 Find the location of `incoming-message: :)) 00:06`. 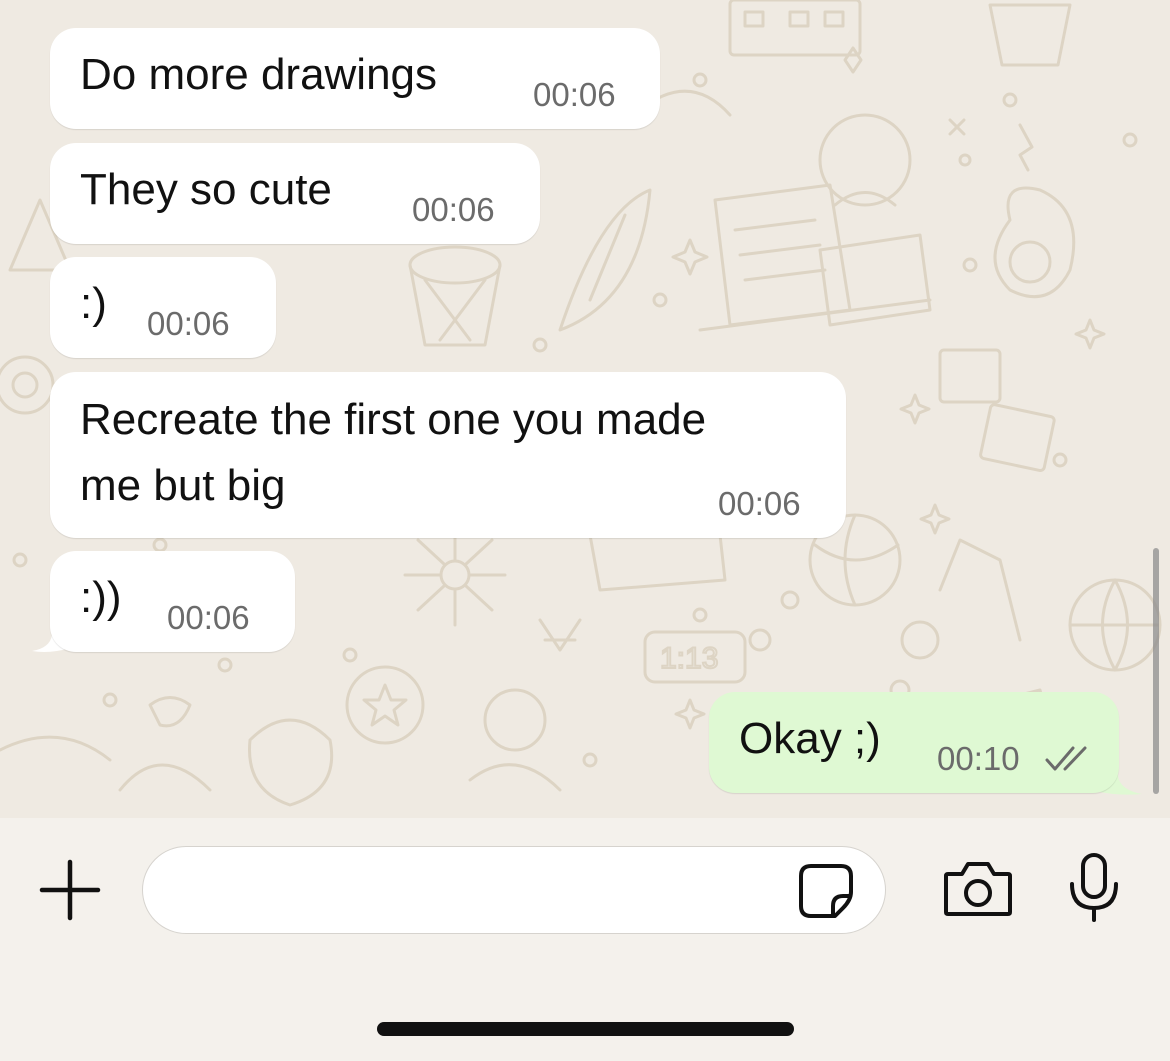

incoming-message: :)) 00:06 is located at coordinates (172, 601).